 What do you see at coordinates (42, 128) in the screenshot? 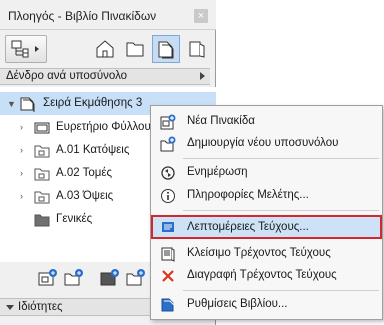
I see `layout-icon` at bounding box center [42, 128].